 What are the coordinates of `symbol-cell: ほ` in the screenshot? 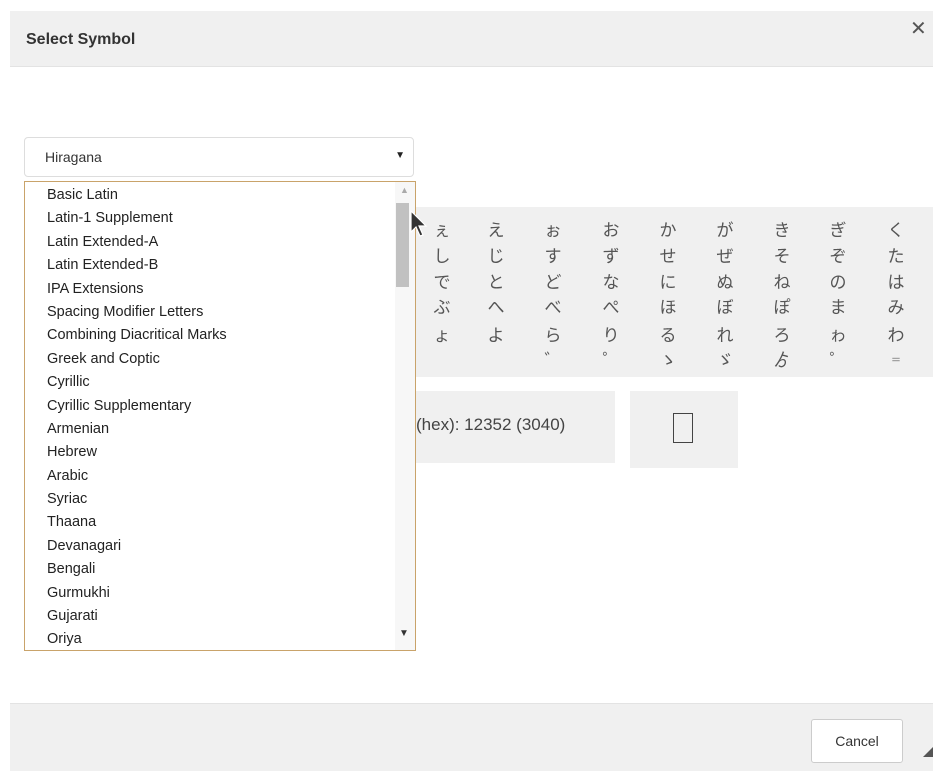 It's located at (668, 308).